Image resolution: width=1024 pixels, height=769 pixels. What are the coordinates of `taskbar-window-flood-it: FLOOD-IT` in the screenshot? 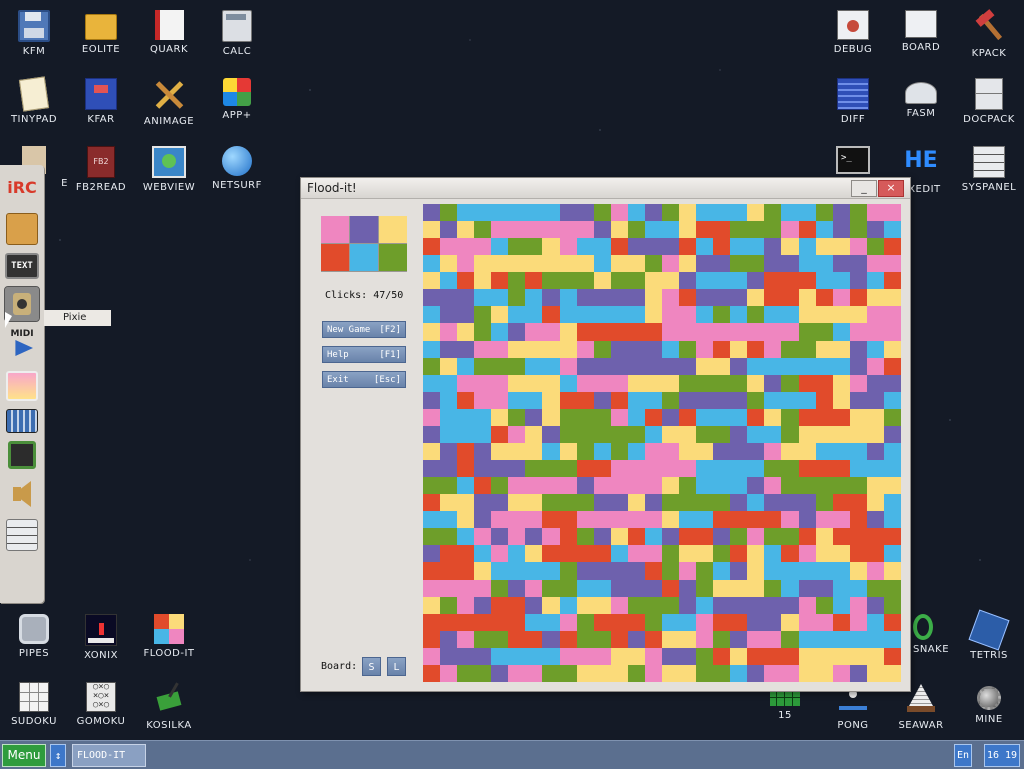 It's located at (109, 755).